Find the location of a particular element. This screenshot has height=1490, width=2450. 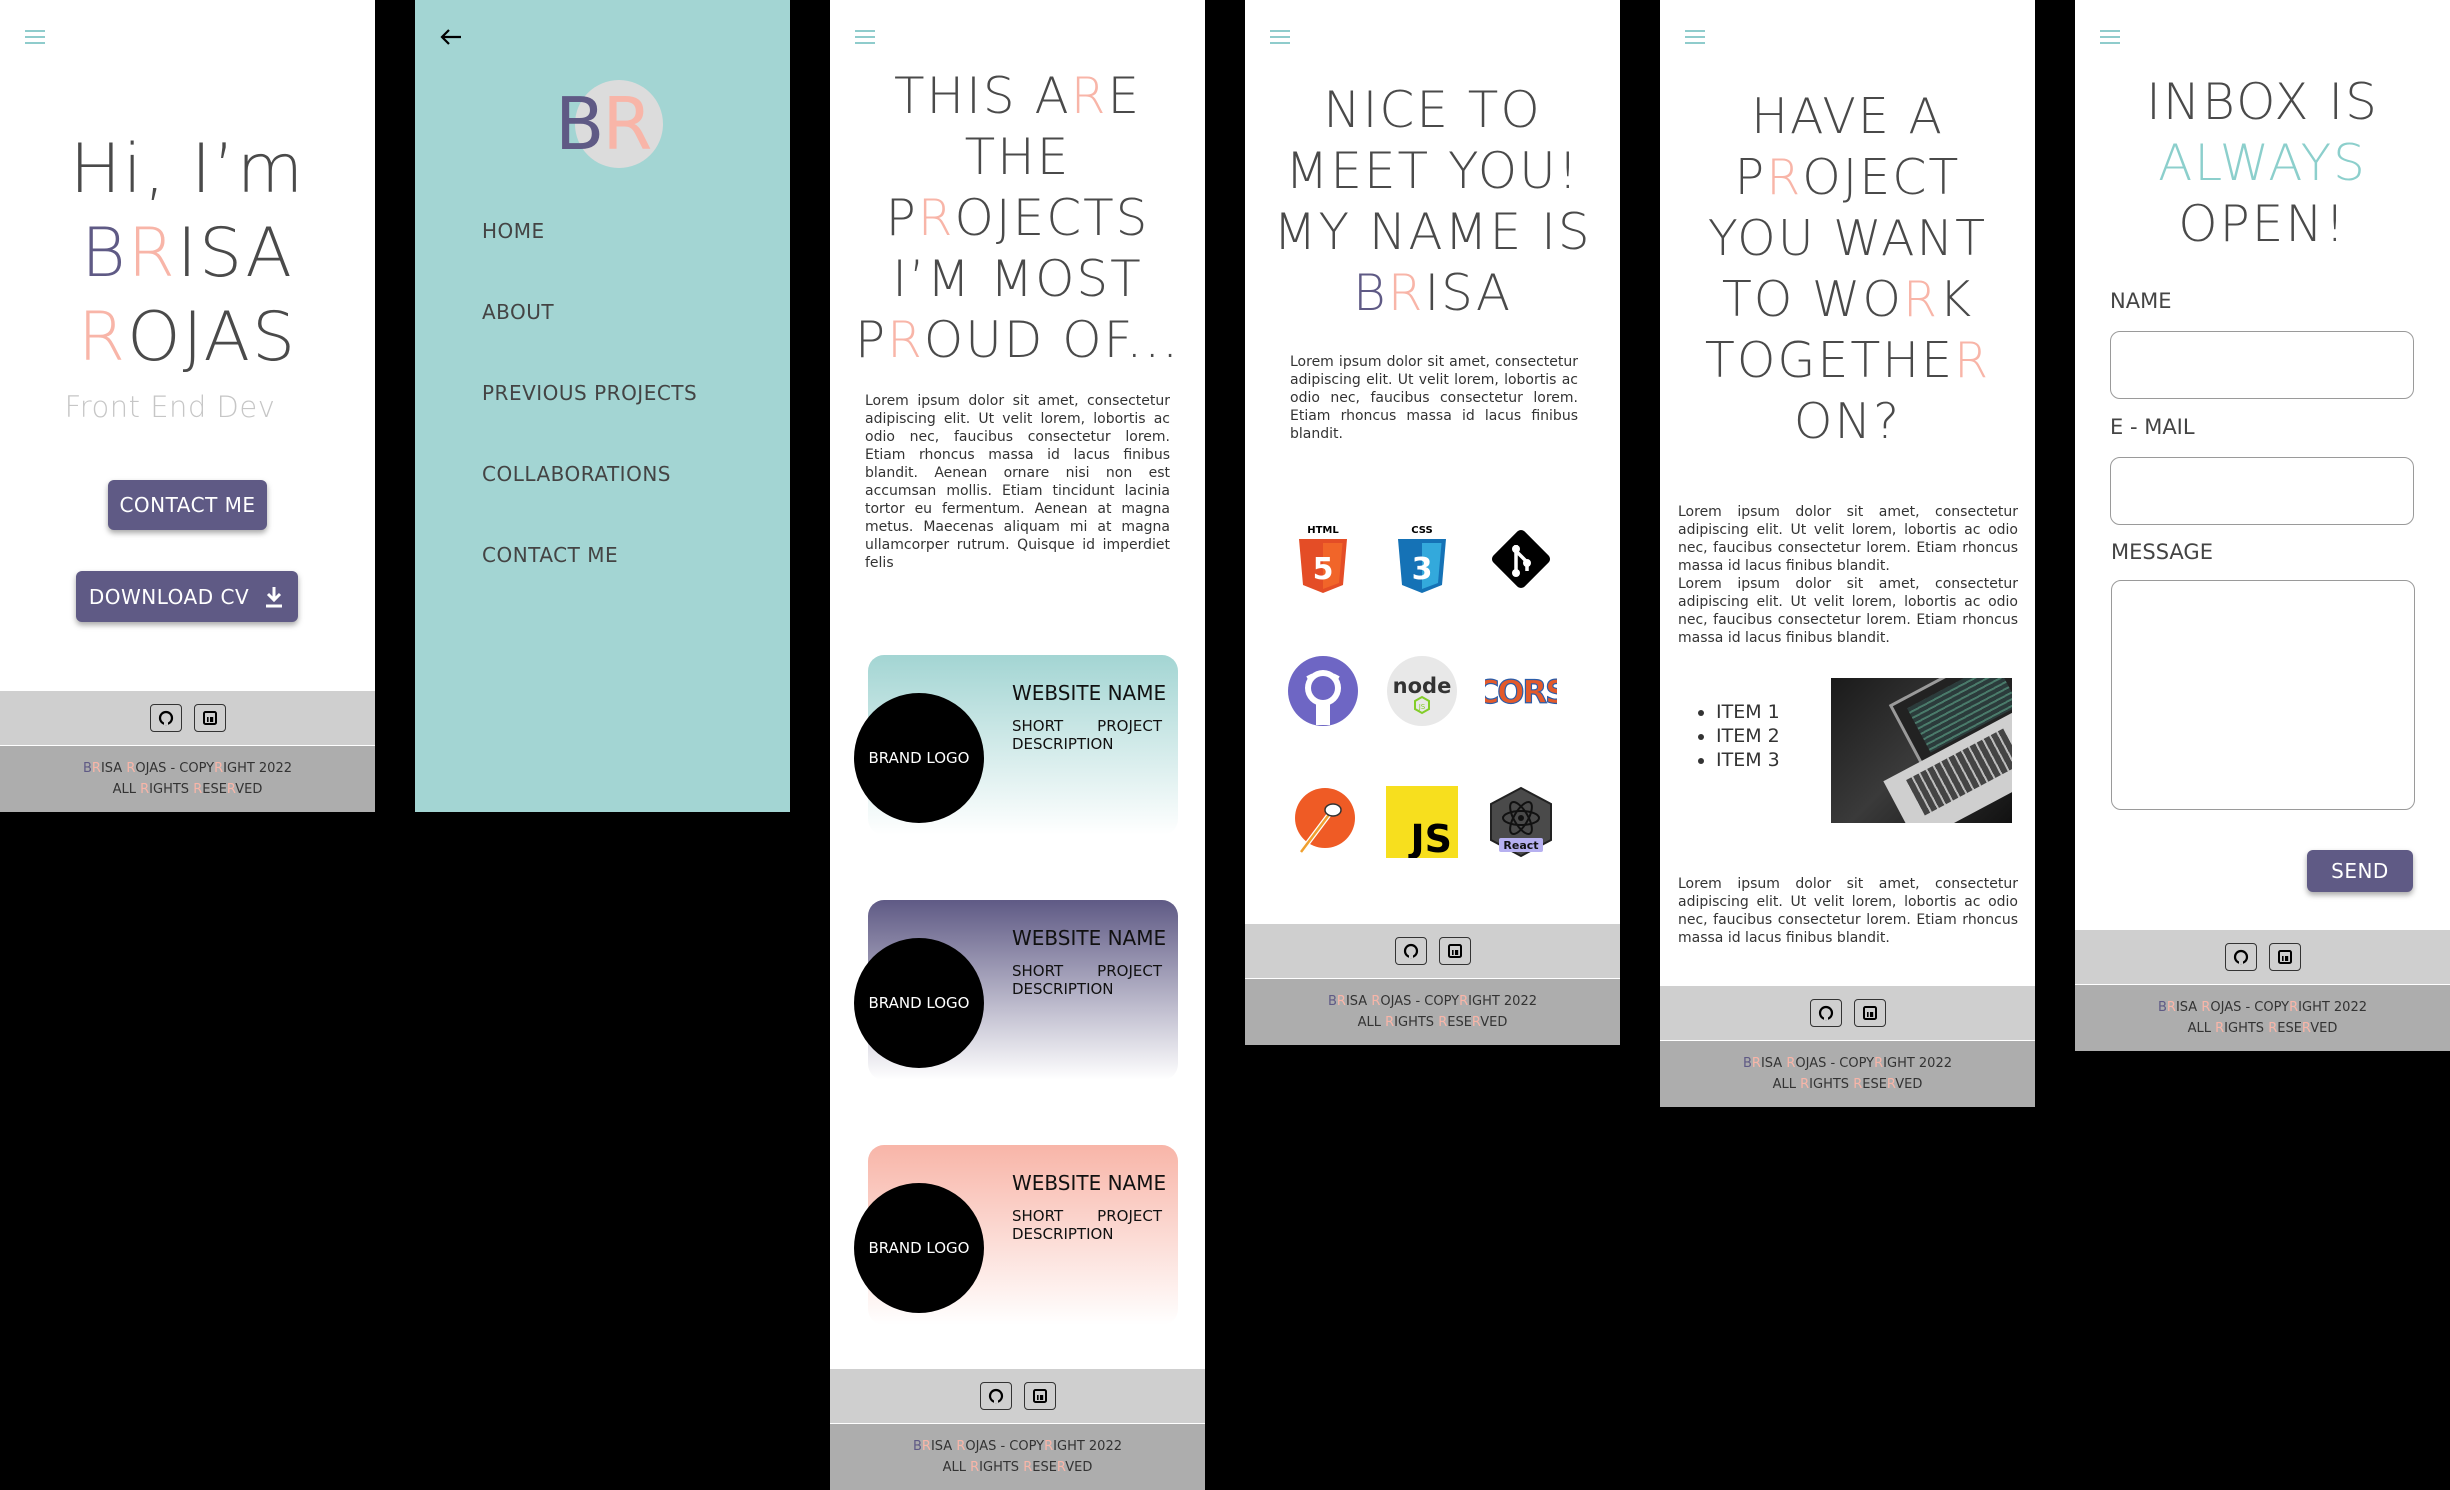

cors-icon: CORS is located at coordinates (1521, 691).